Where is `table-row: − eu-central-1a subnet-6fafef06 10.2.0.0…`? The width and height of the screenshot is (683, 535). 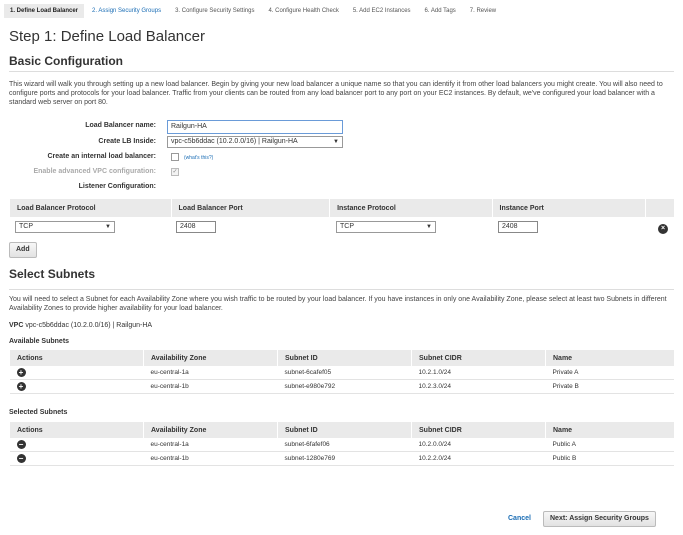
table-row: − eu-central-1a subnet-6fafef06 10.2.0.0… is located at coordinates (341, 445).